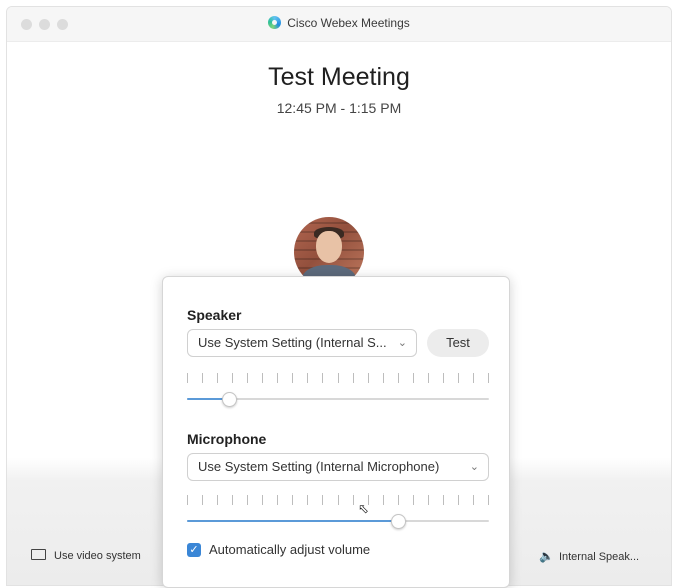 The height and width of the screenshot is (588, 676). I want to click on microphone-volume-fill, so click(292, 521).